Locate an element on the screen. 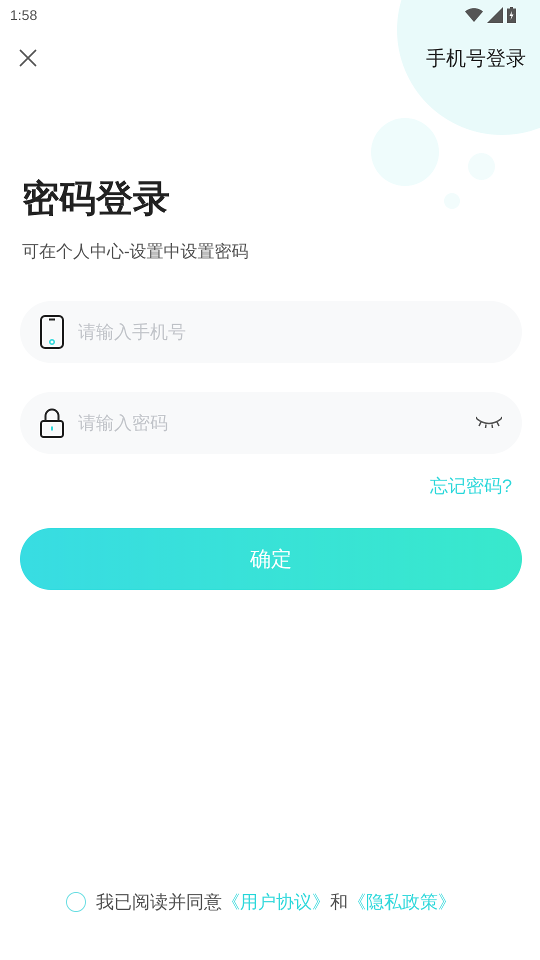  signal-icon is located at coordinates (495, 15).